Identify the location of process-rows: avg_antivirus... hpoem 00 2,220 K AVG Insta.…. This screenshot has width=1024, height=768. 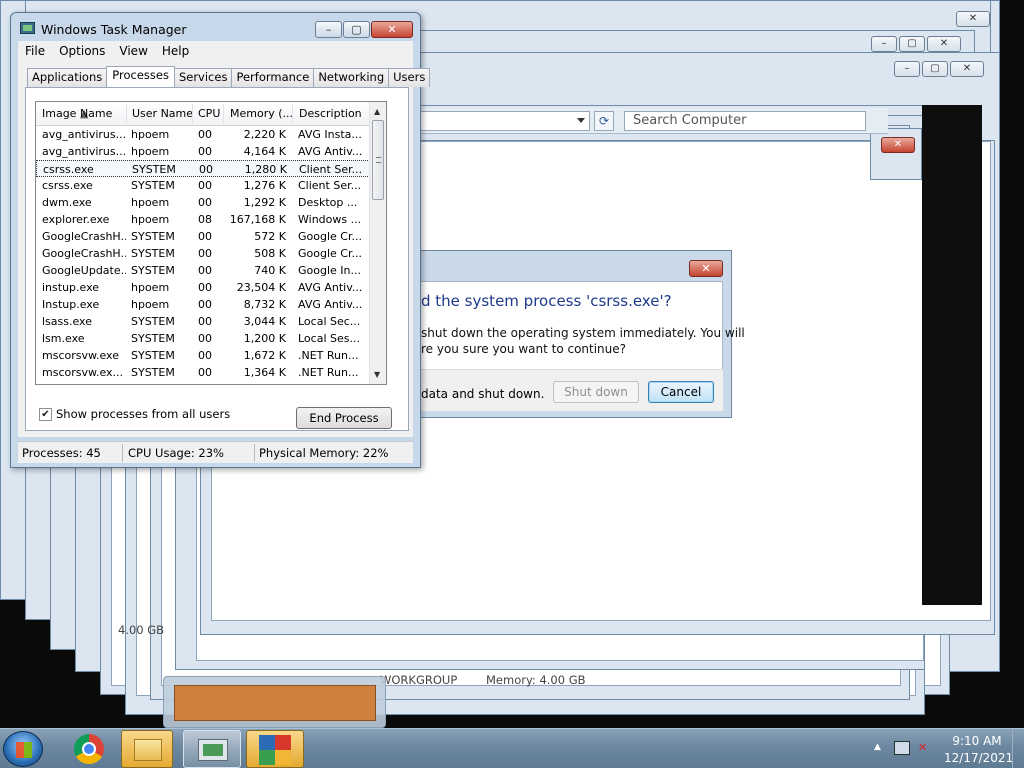
(203, 253).